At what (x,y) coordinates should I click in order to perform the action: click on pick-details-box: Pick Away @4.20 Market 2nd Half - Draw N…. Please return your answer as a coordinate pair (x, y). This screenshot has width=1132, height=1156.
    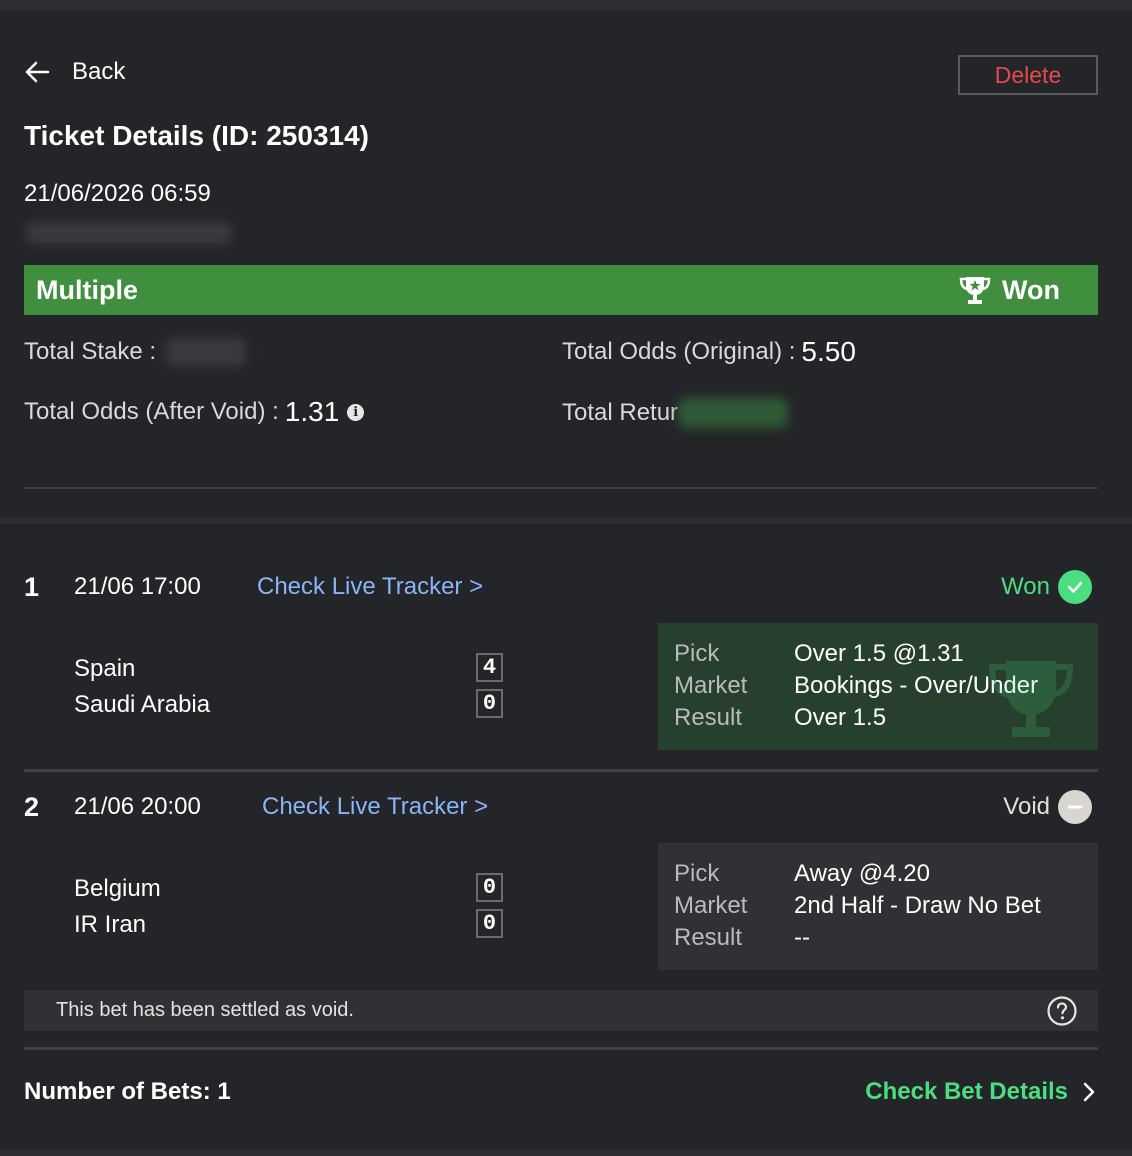
    Looking at the image, I should click on (878, 906).